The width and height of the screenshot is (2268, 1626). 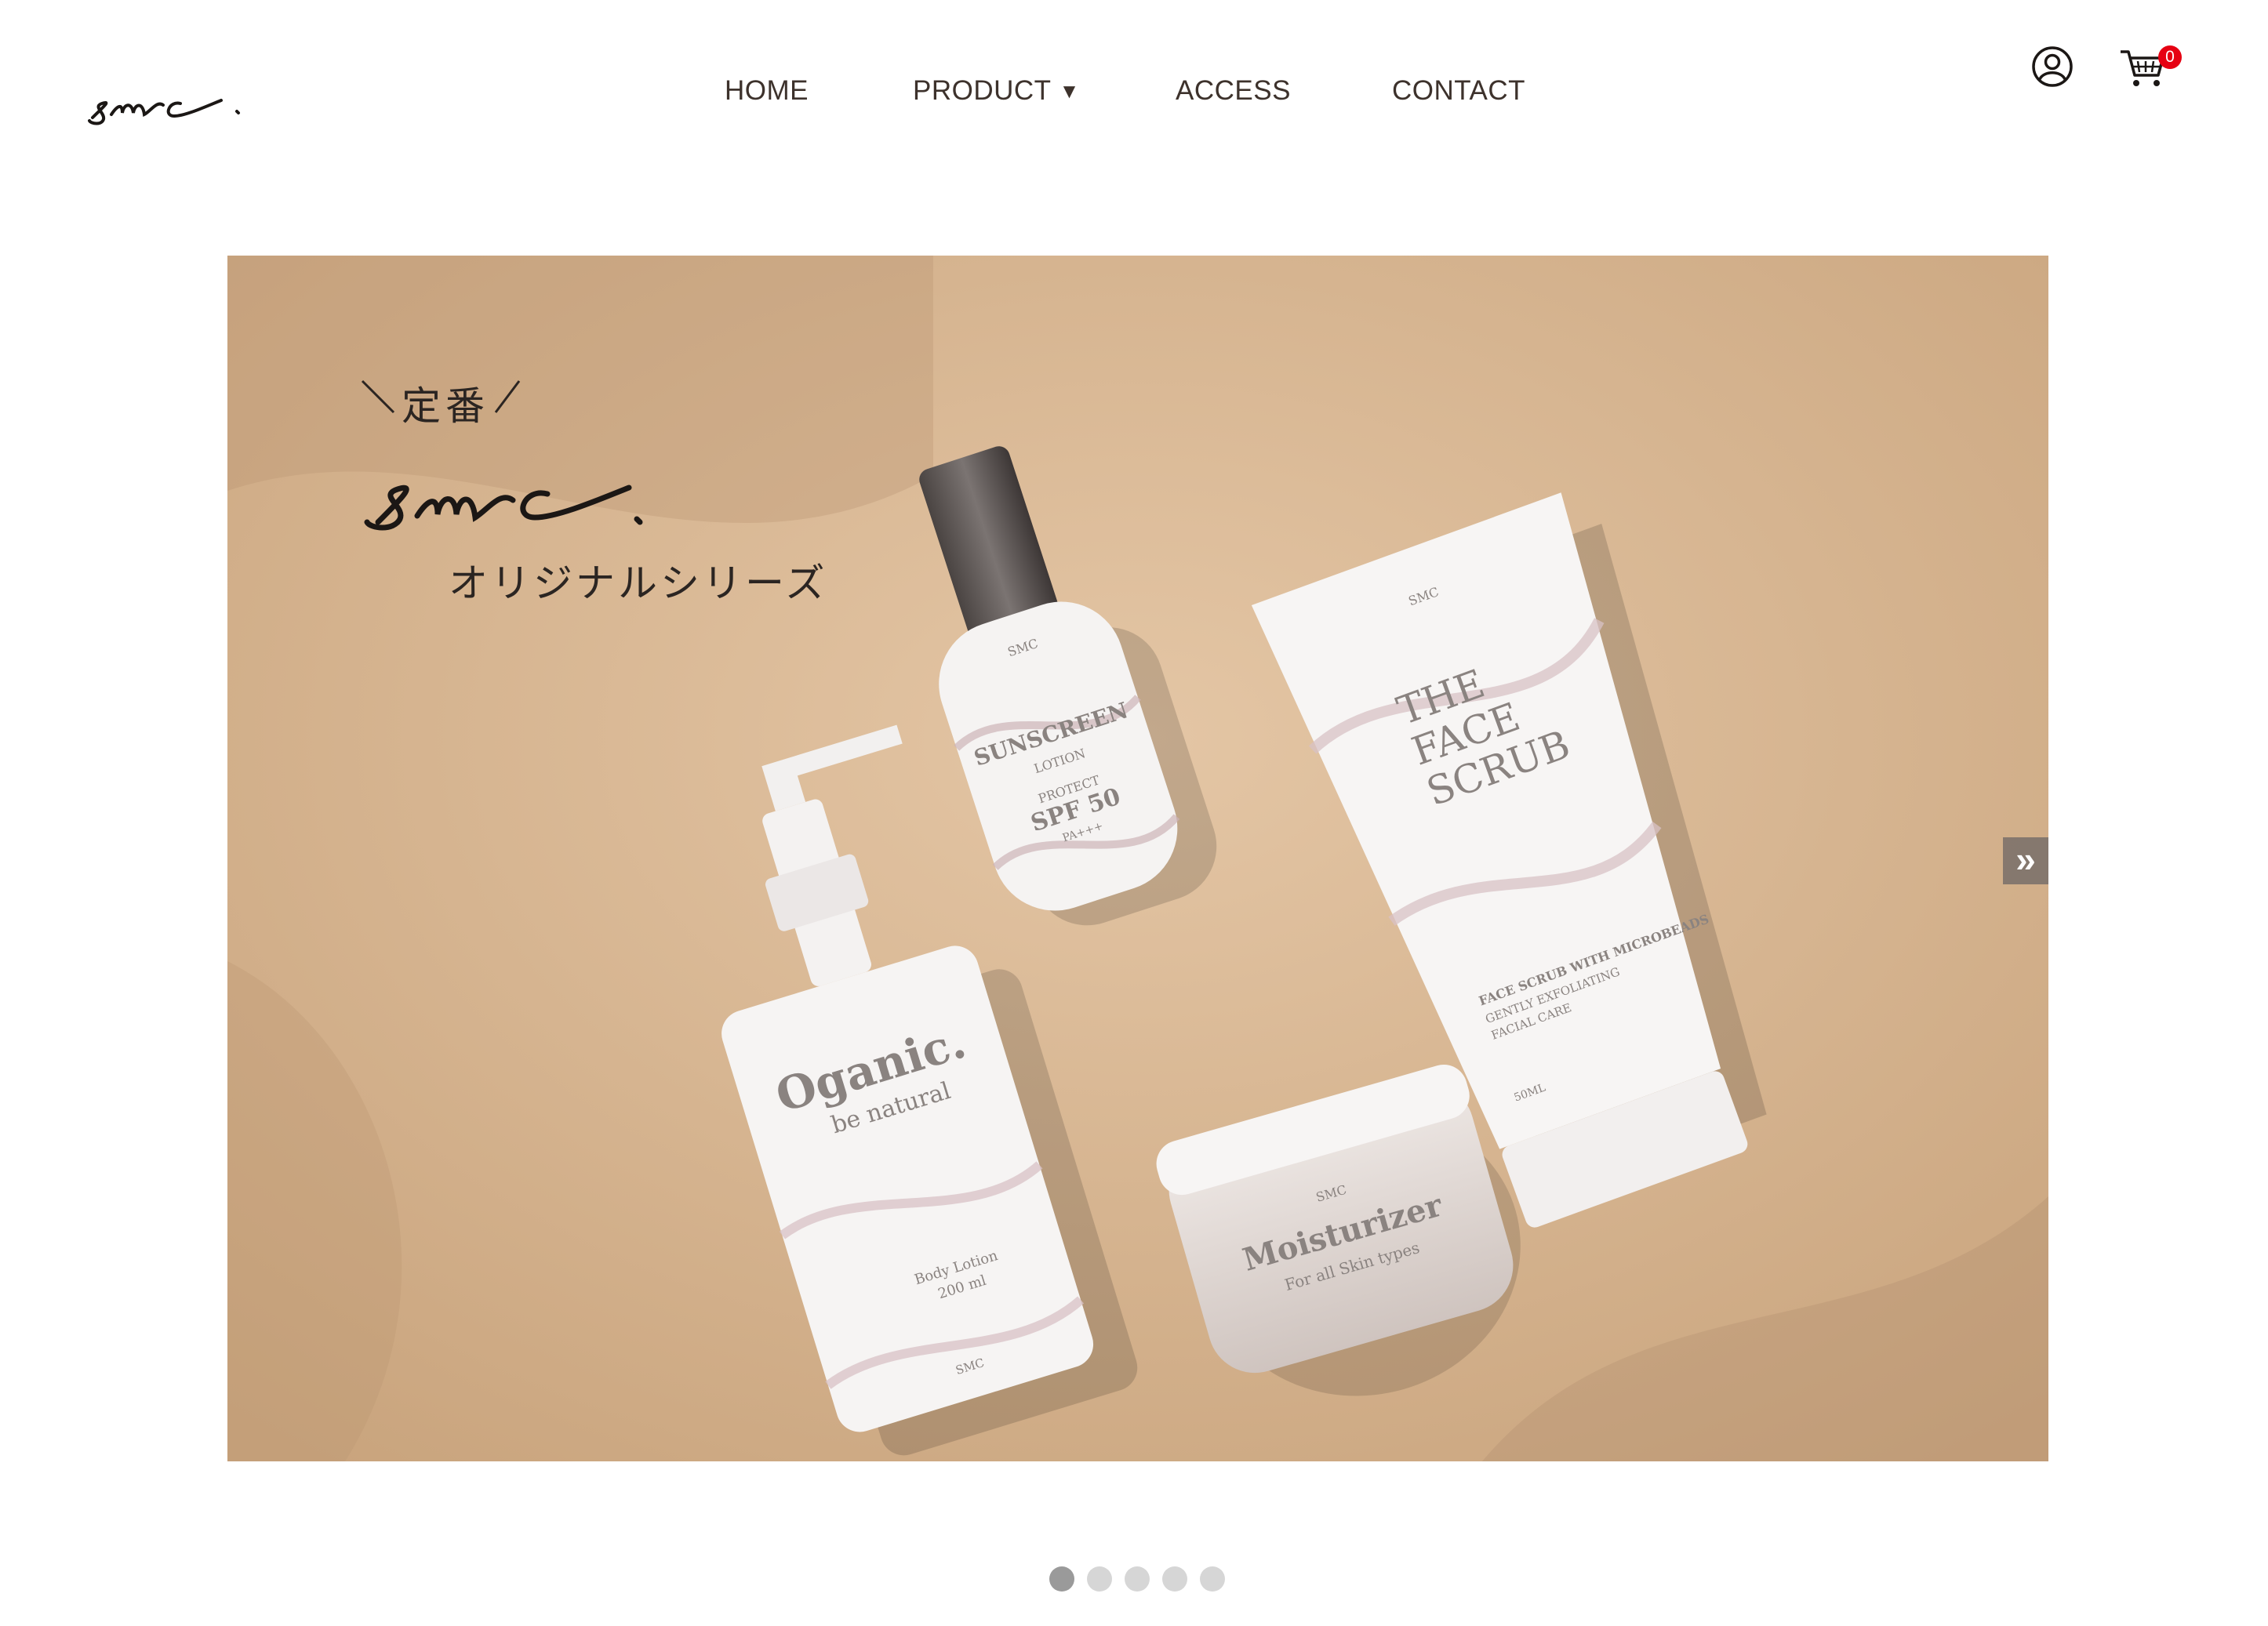 What do you see at coordinates (445, 406) in the screenshot?
I see `tagline-top: 定番` at bounding box center [445, 406].